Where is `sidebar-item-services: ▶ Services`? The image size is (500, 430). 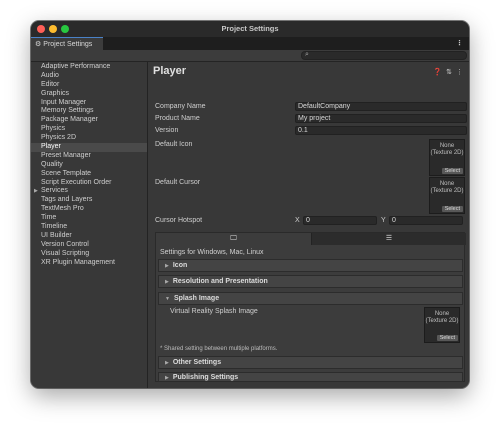
sidebar-item-services: ▶ Services is located at coordinates (89, 191).